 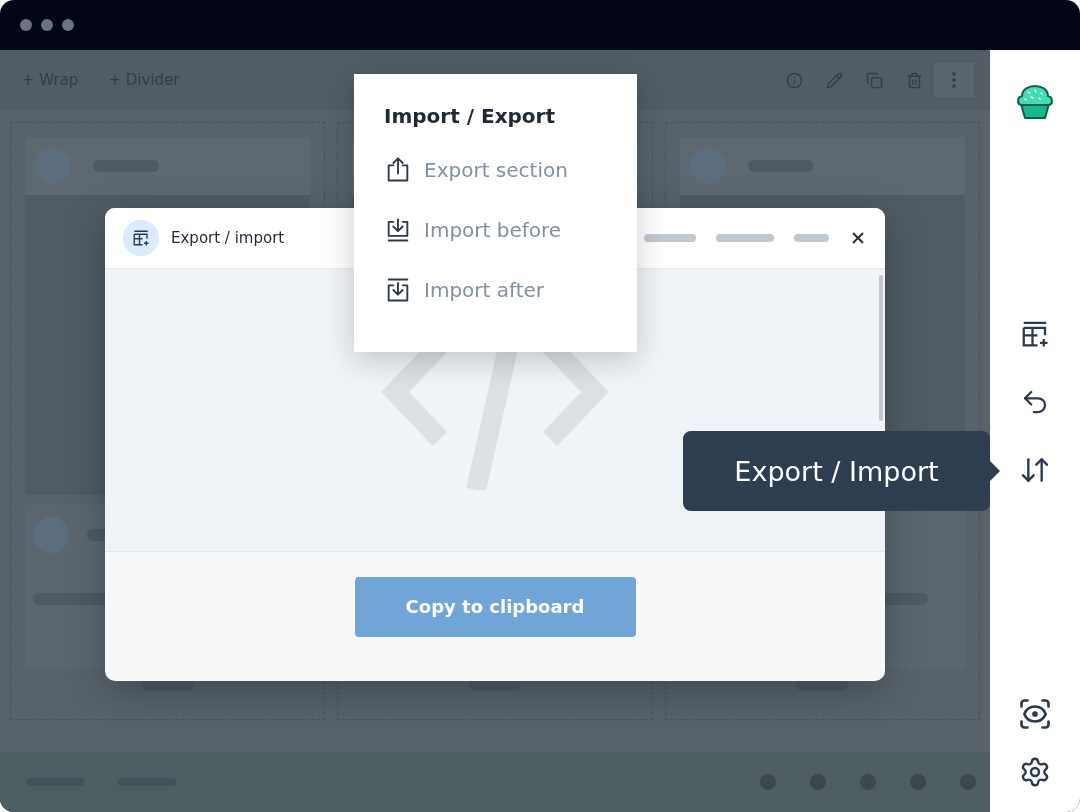 I want to click on menu-item: Import before, so click(x=510, y=230).